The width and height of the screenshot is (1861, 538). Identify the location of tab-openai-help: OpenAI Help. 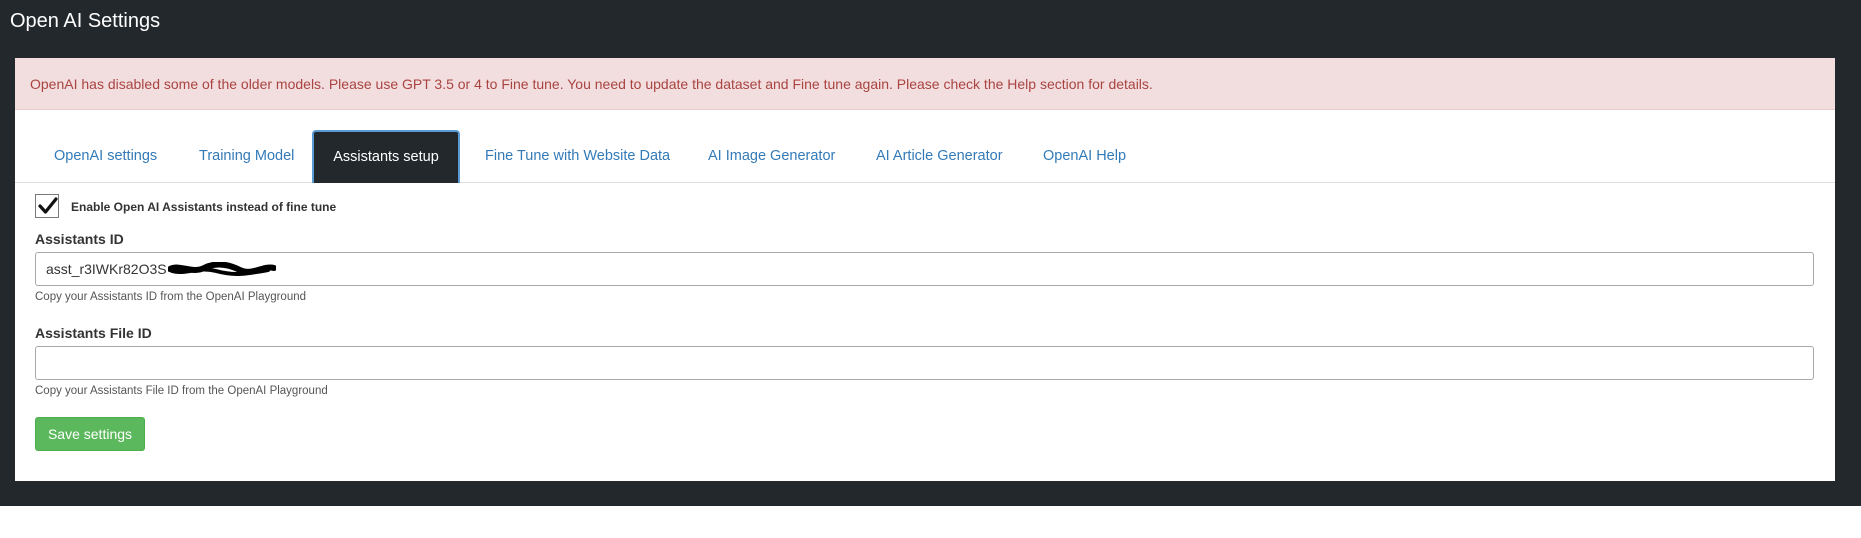
(1084, 156).